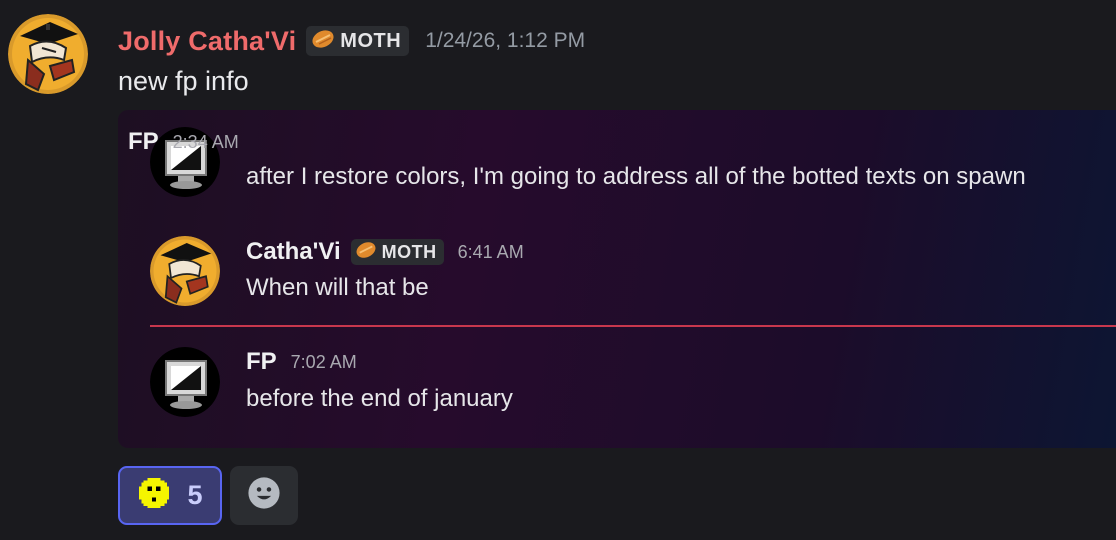 This screenshot has height=540, width=1116. I want to click on forwarded-text: before the end of january, so click(379, 398).